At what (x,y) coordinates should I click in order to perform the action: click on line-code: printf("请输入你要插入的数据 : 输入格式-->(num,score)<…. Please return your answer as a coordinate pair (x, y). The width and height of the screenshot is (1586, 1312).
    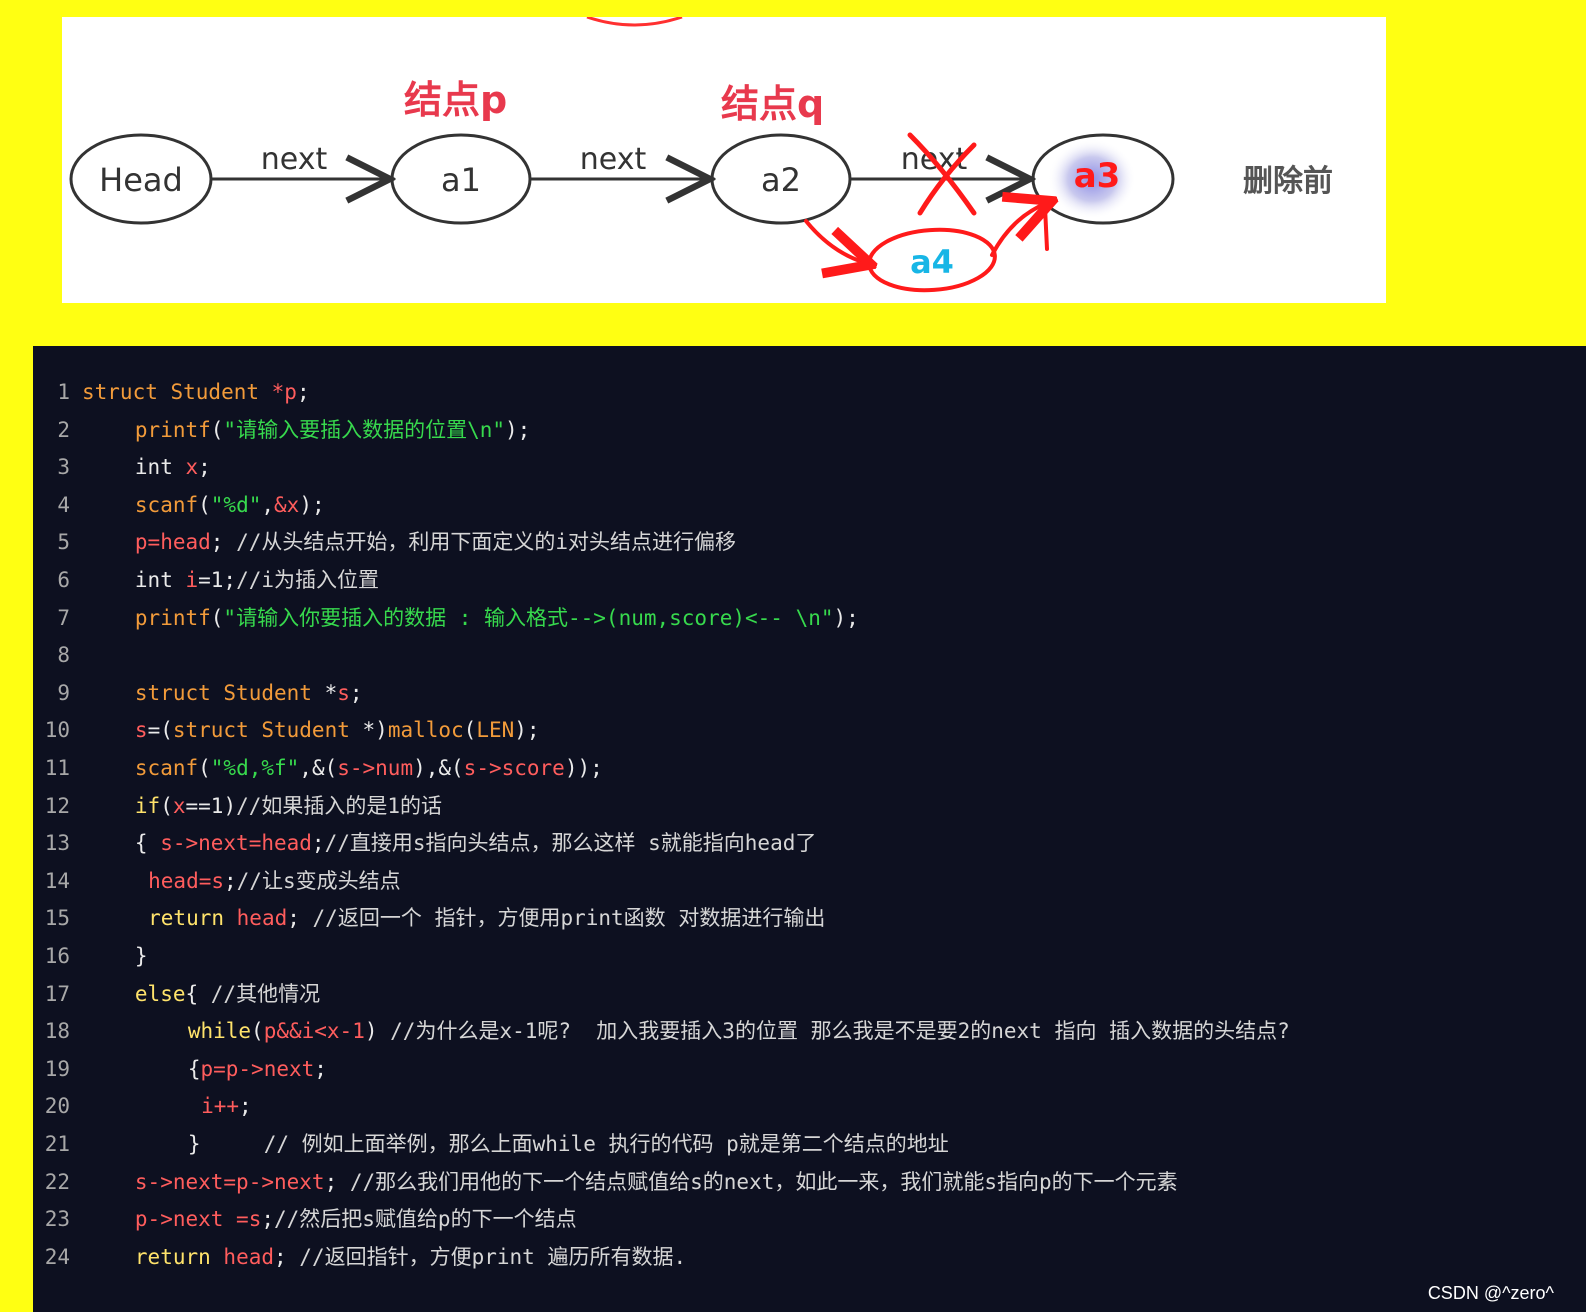
    Looking at the image, I should click on (497, 618).